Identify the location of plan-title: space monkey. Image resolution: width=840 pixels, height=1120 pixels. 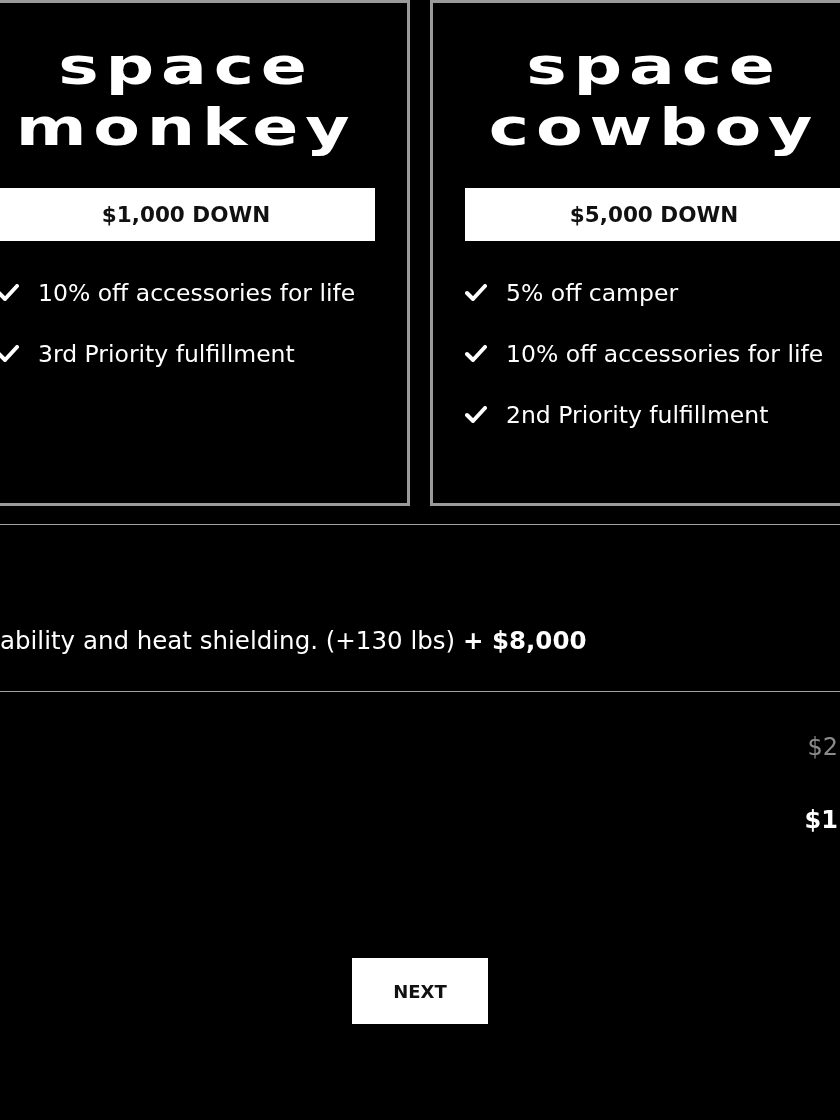
(186, 97).